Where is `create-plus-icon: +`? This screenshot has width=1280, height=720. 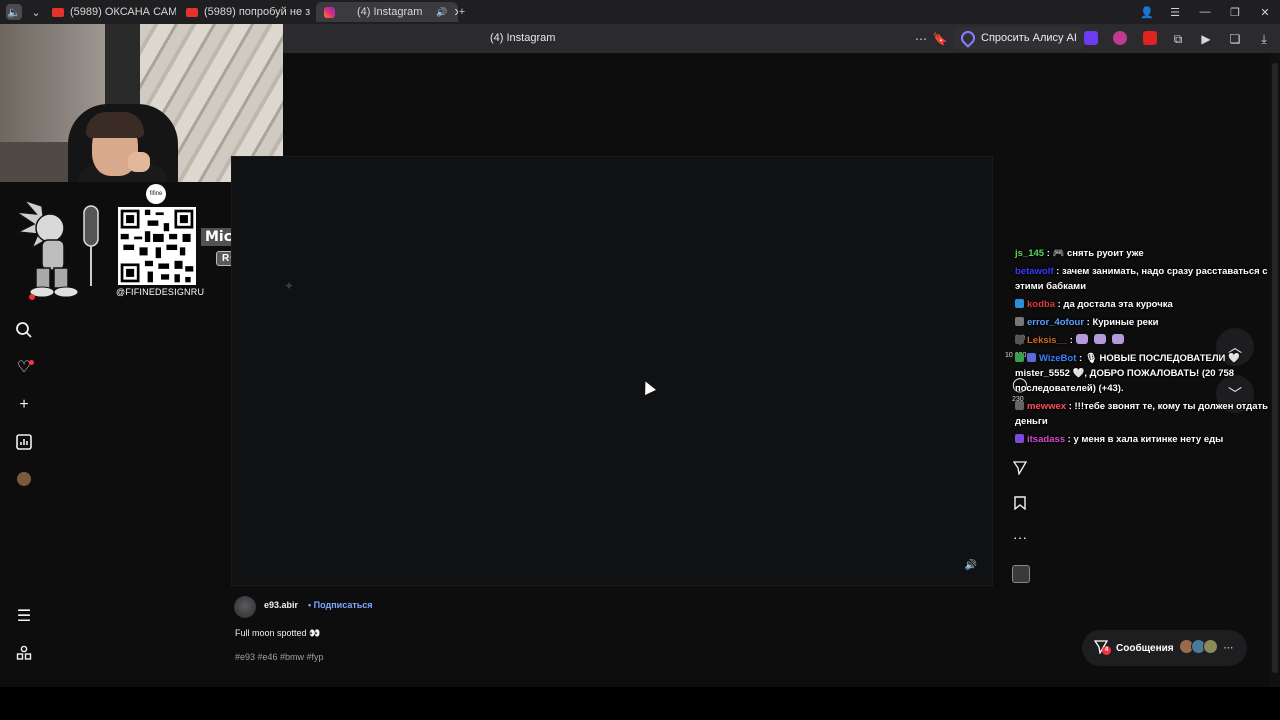
create-plus-icon: + is located at coordinates (24, 405).